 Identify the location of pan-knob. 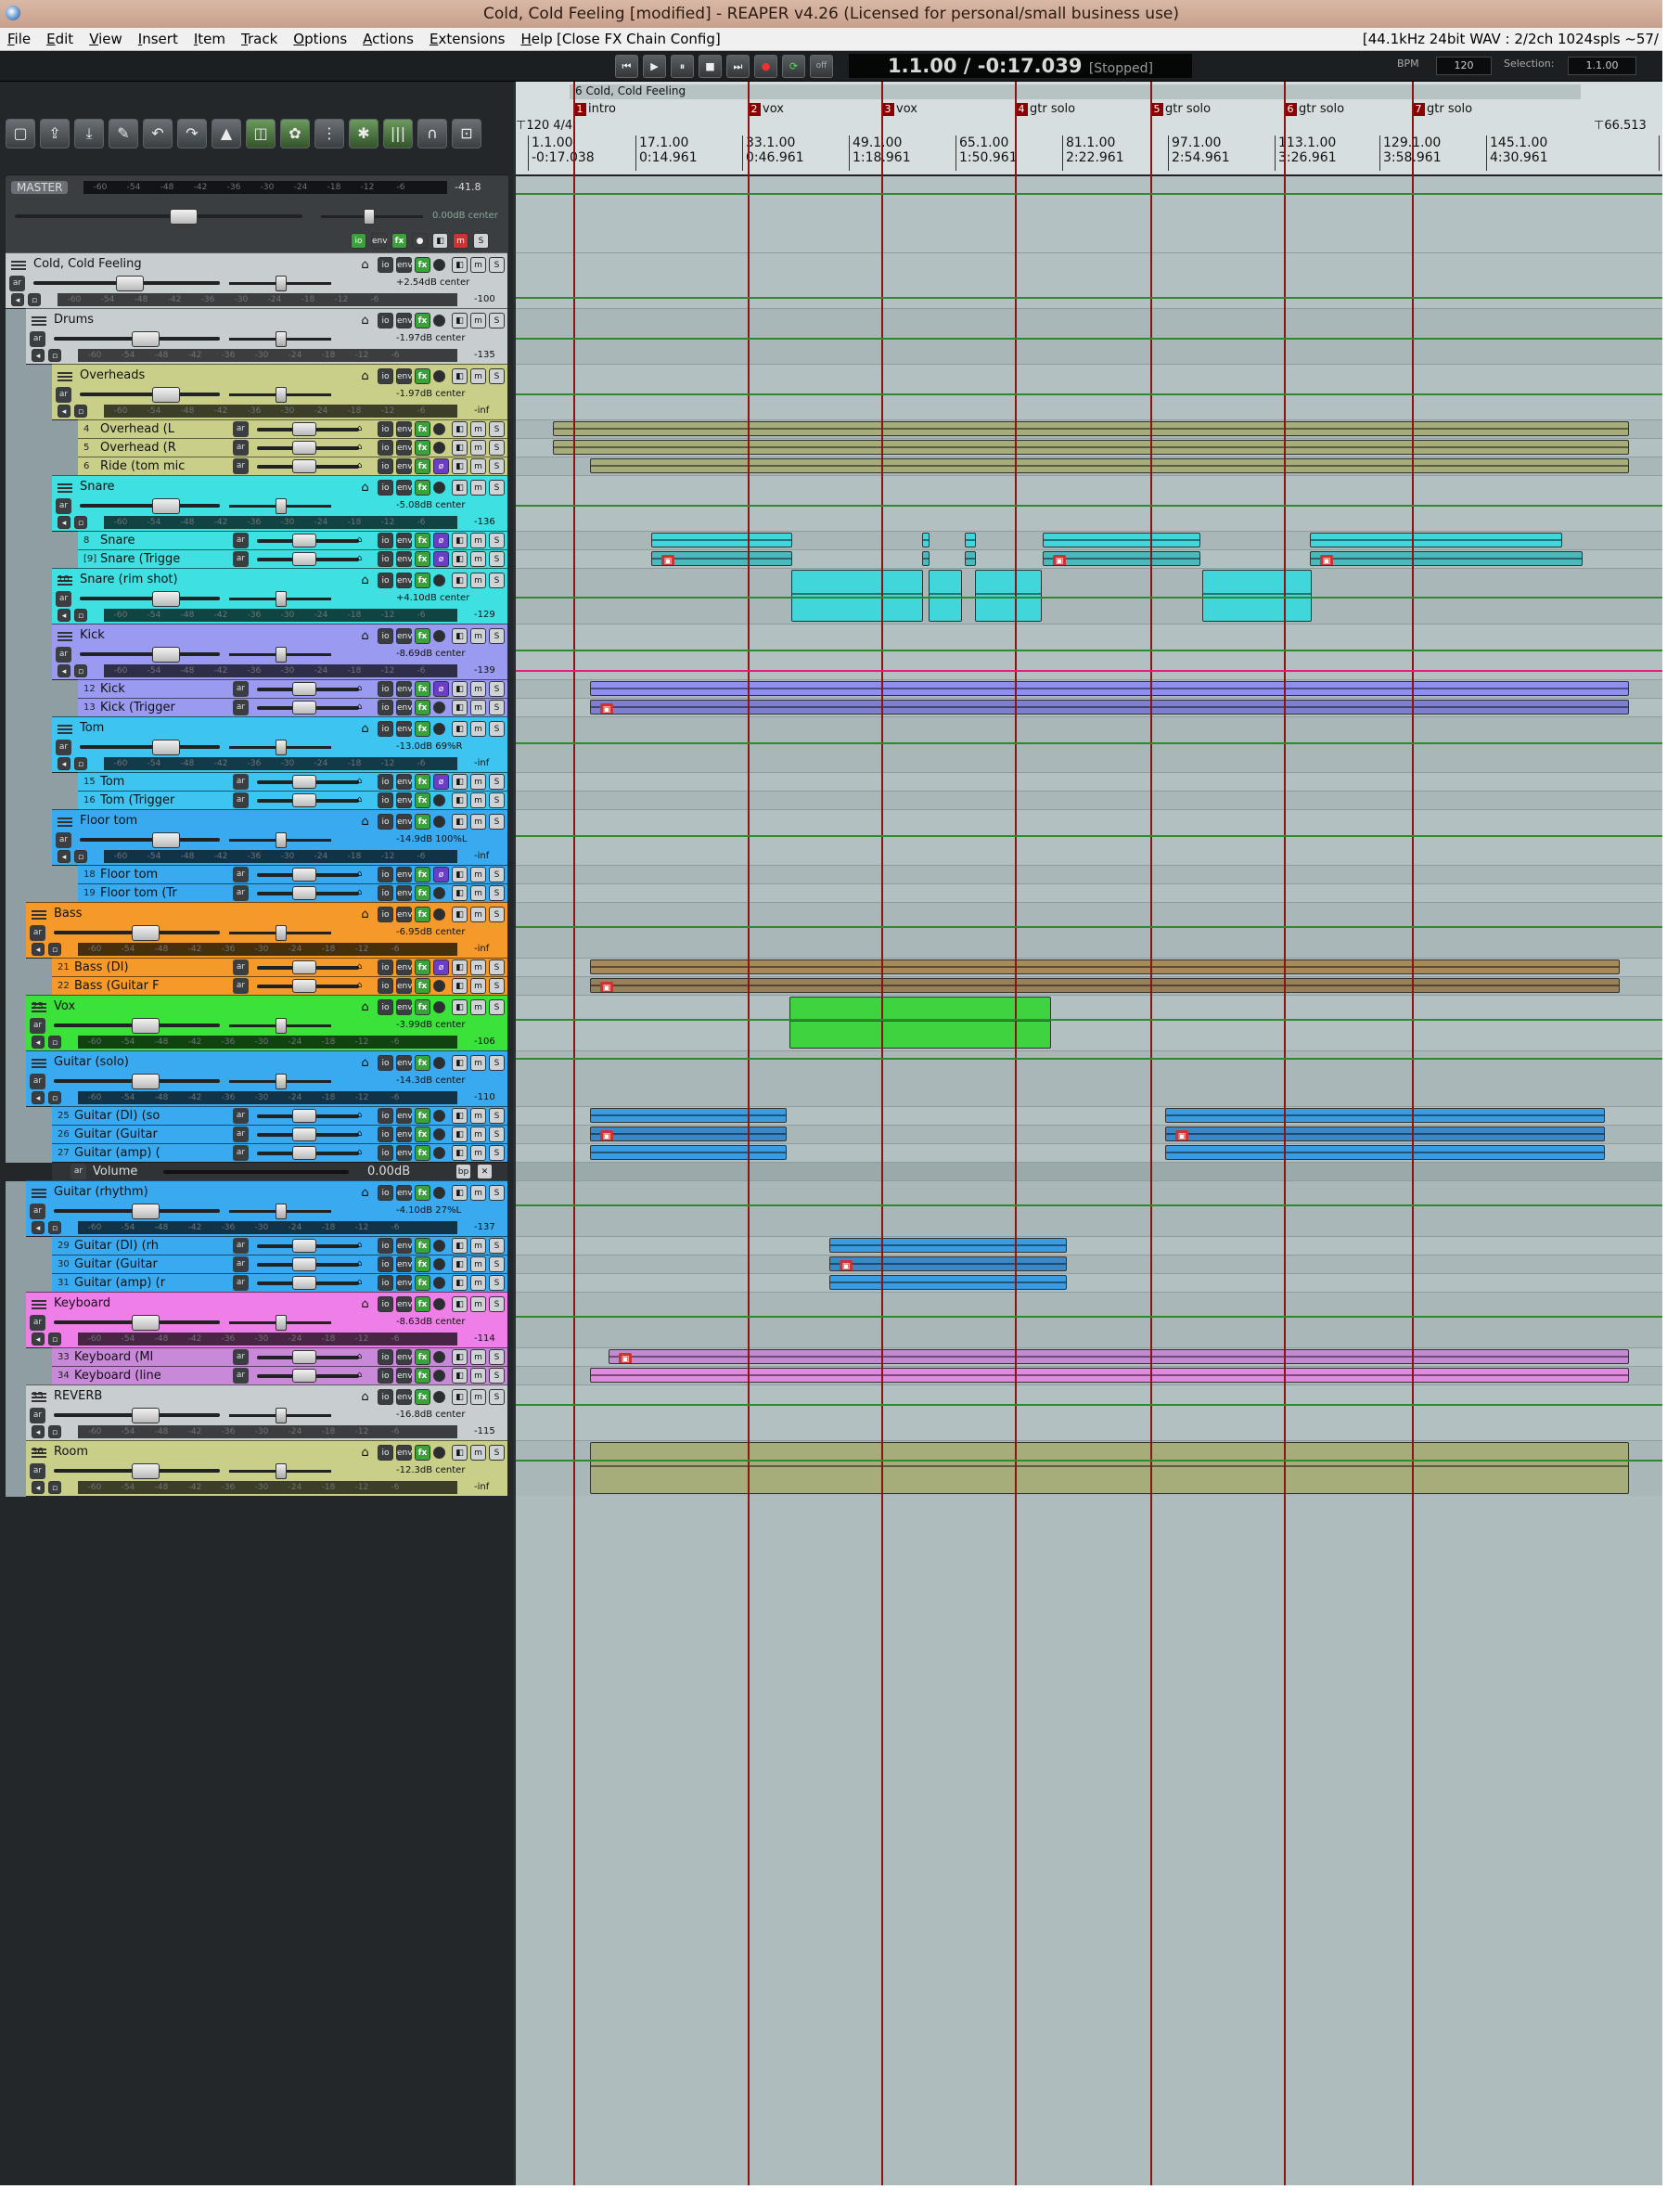
(281, 840).